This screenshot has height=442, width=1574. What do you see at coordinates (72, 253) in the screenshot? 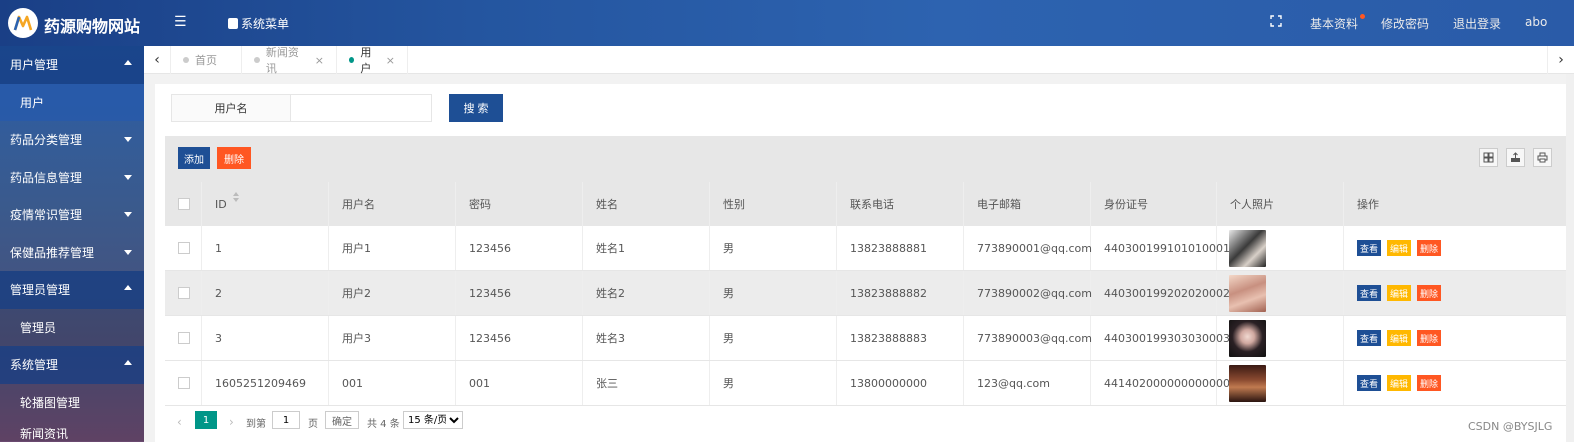
I see `sidebar-group-health-products: 保健品推荐管理` at bounding box center [72, 253].